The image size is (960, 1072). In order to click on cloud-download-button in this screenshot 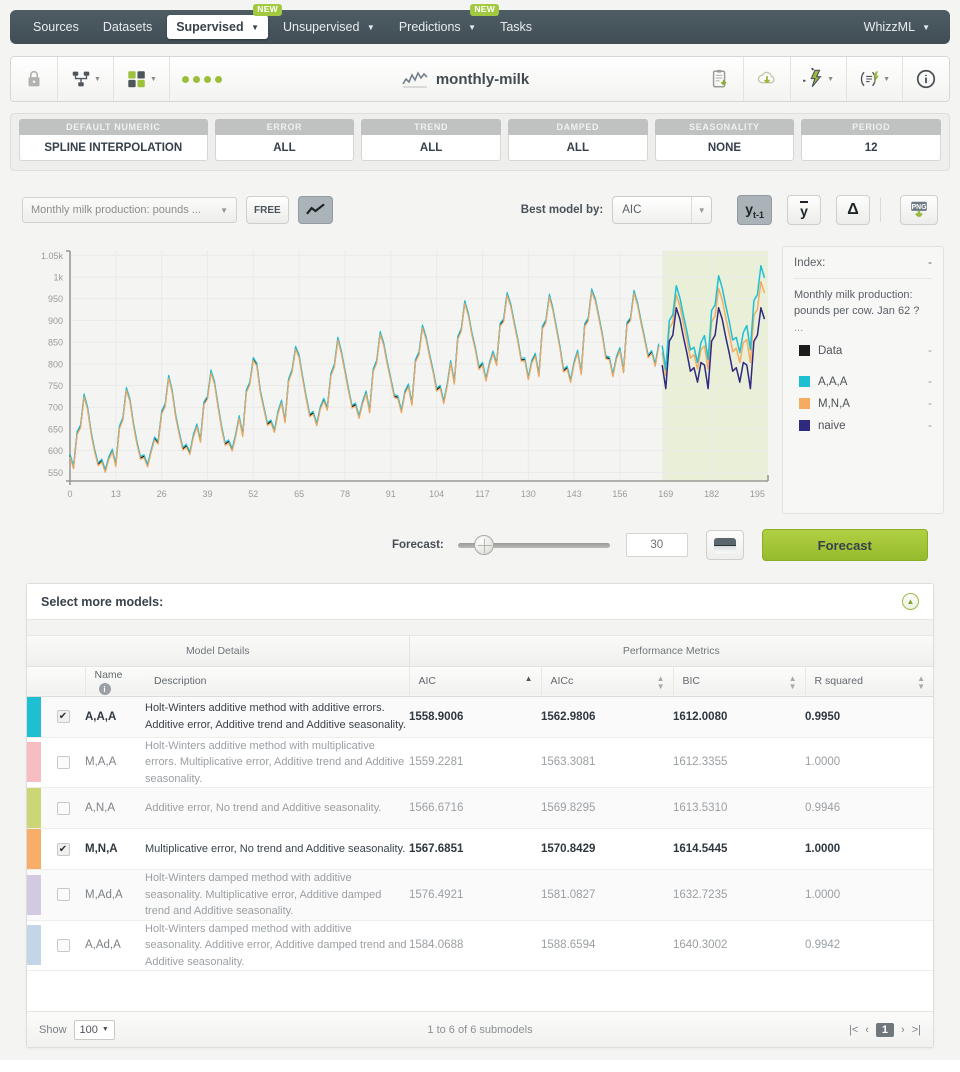, I will do `click(768, 79)`.